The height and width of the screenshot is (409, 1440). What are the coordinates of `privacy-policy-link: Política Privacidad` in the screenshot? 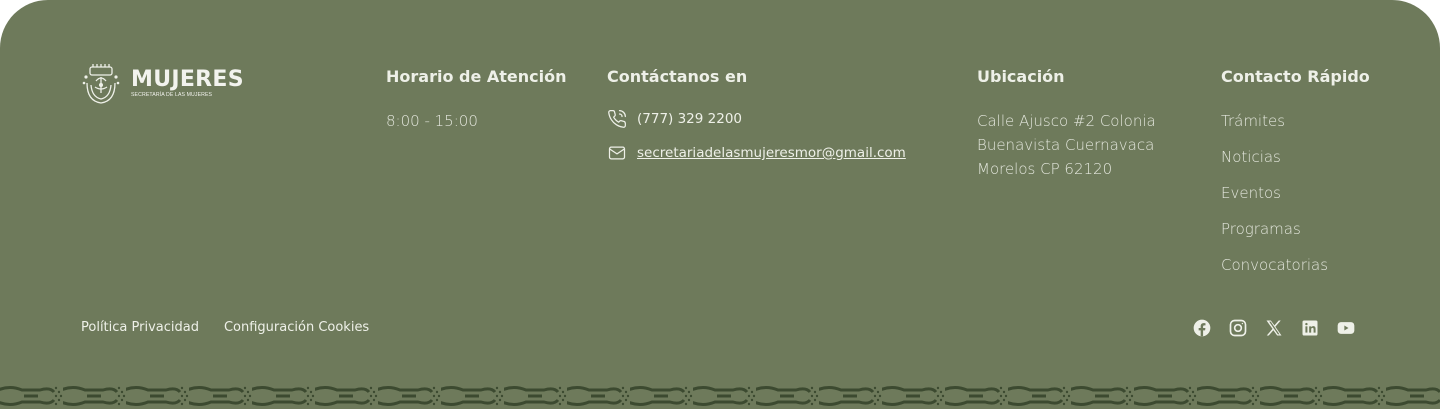 It's located at (140, 328).